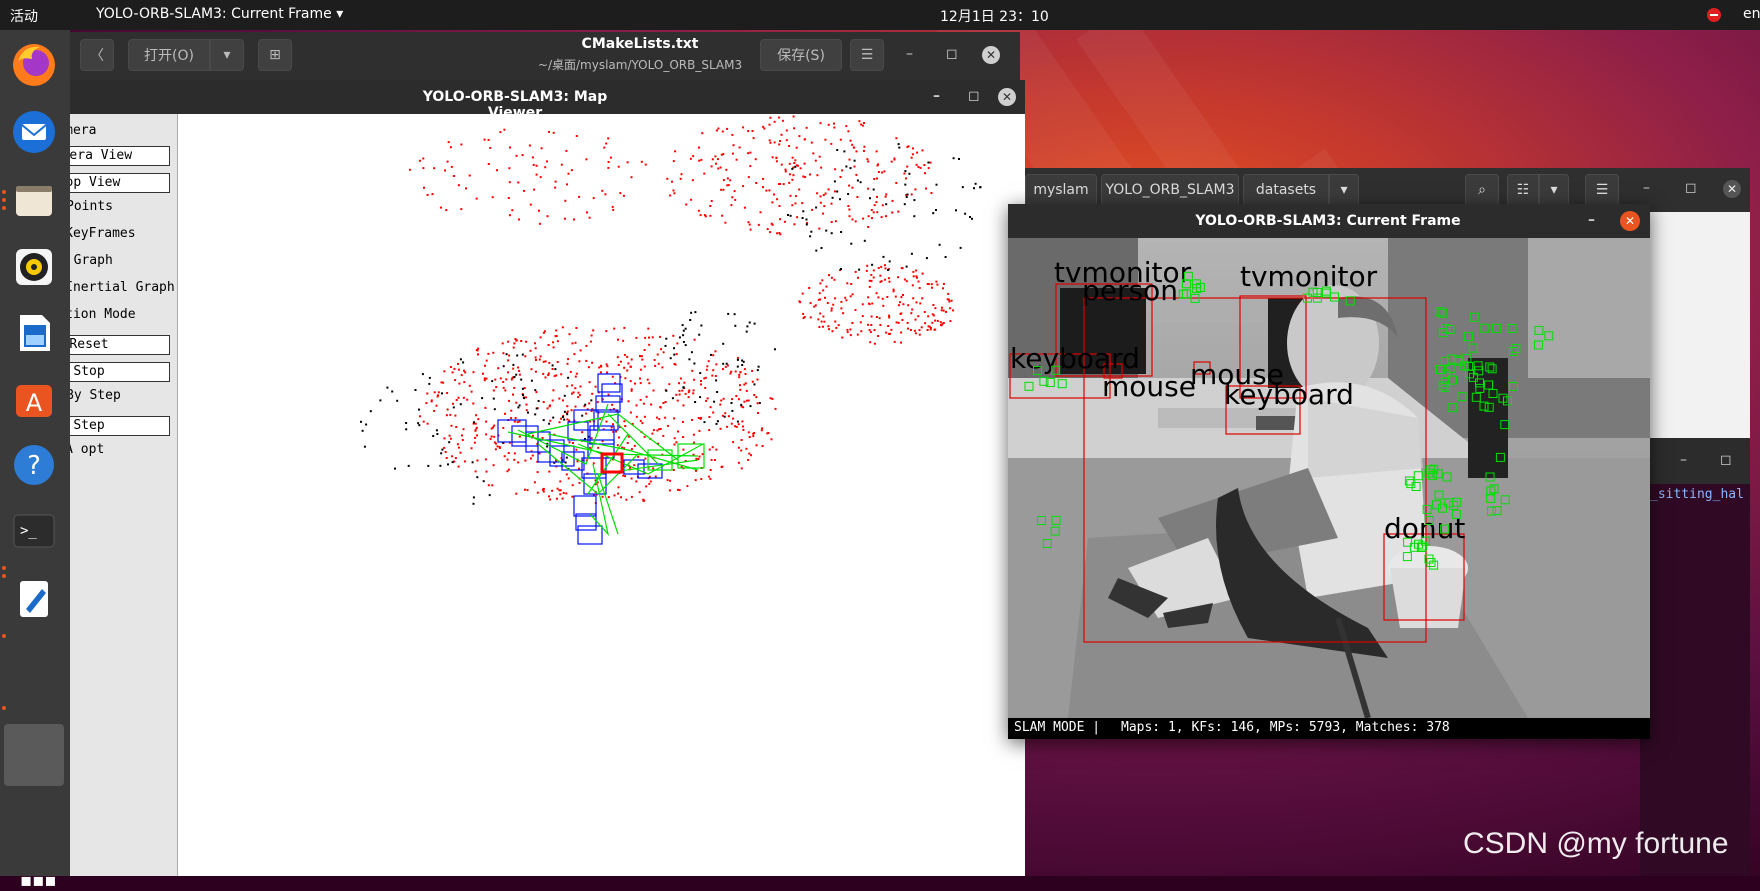 The image size is (1760, 891). I want to click on back-button: 〈, so click(97, 55).